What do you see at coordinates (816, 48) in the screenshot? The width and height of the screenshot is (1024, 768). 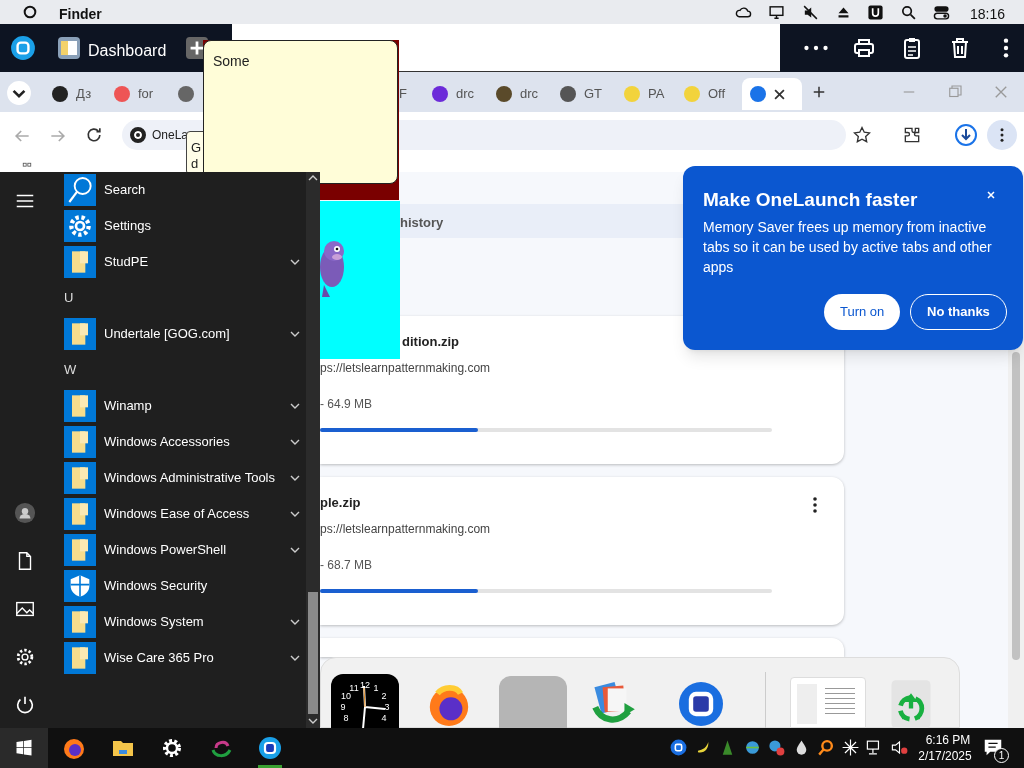 I see `more-icon` at bounding box center [816, 48].